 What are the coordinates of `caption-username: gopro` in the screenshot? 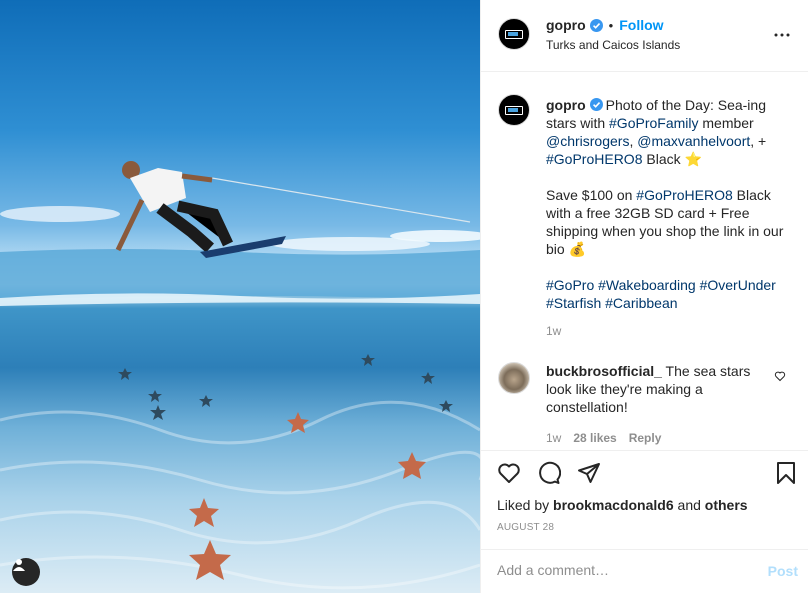 It's located at (566, 105).